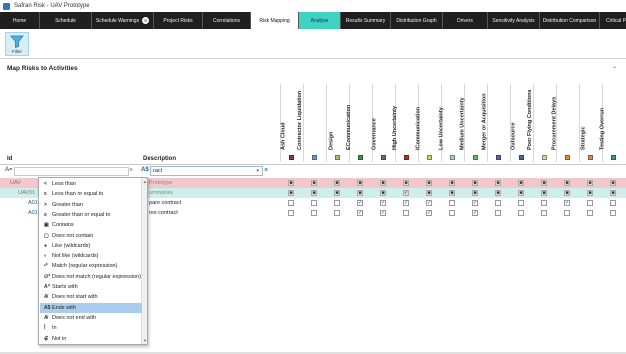 The height and width of the screenshot is (354, 626). I want to click on filter-operator-option: A̸ Does not start with, so click(91, 297).